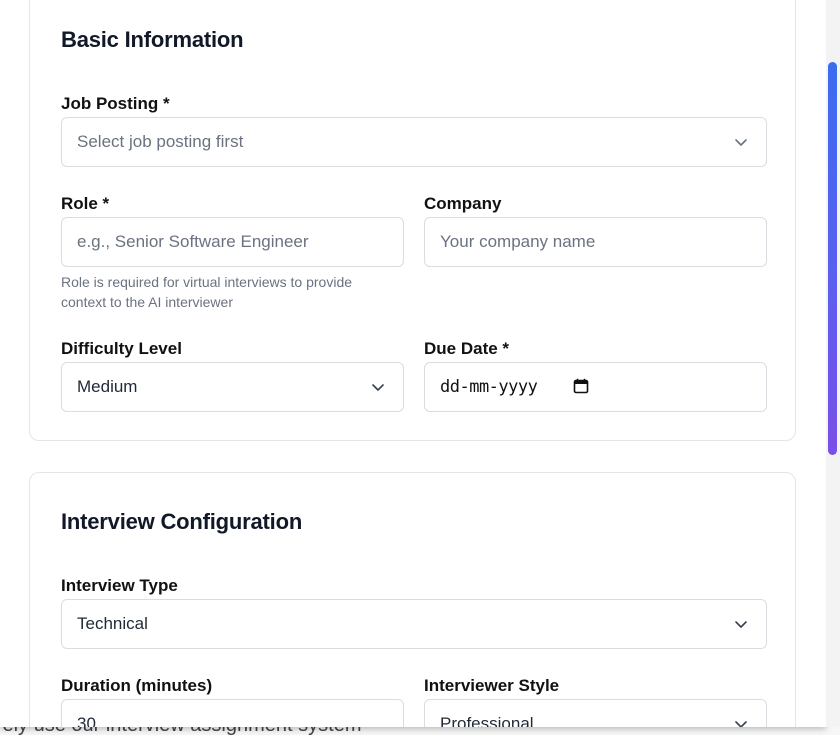  Describe the element at coordinates (182, 521) in the screenshot. I see `interview-configuration-title: Interview Configuration` at that location.